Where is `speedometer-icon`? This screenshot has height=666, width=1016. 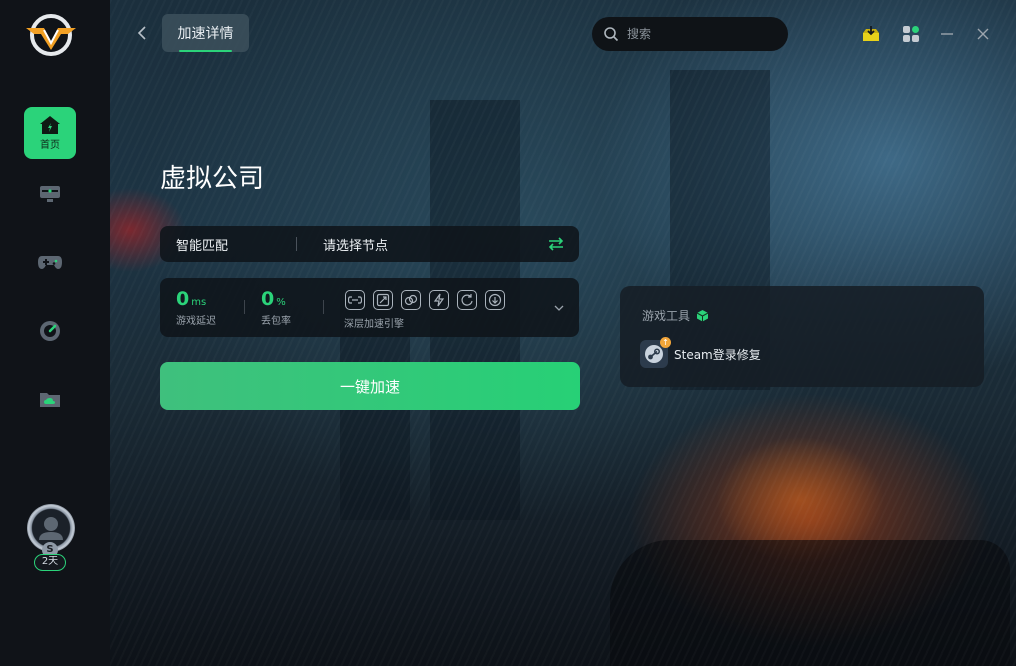
speedometer-icon is located at coordinates (50, 331).